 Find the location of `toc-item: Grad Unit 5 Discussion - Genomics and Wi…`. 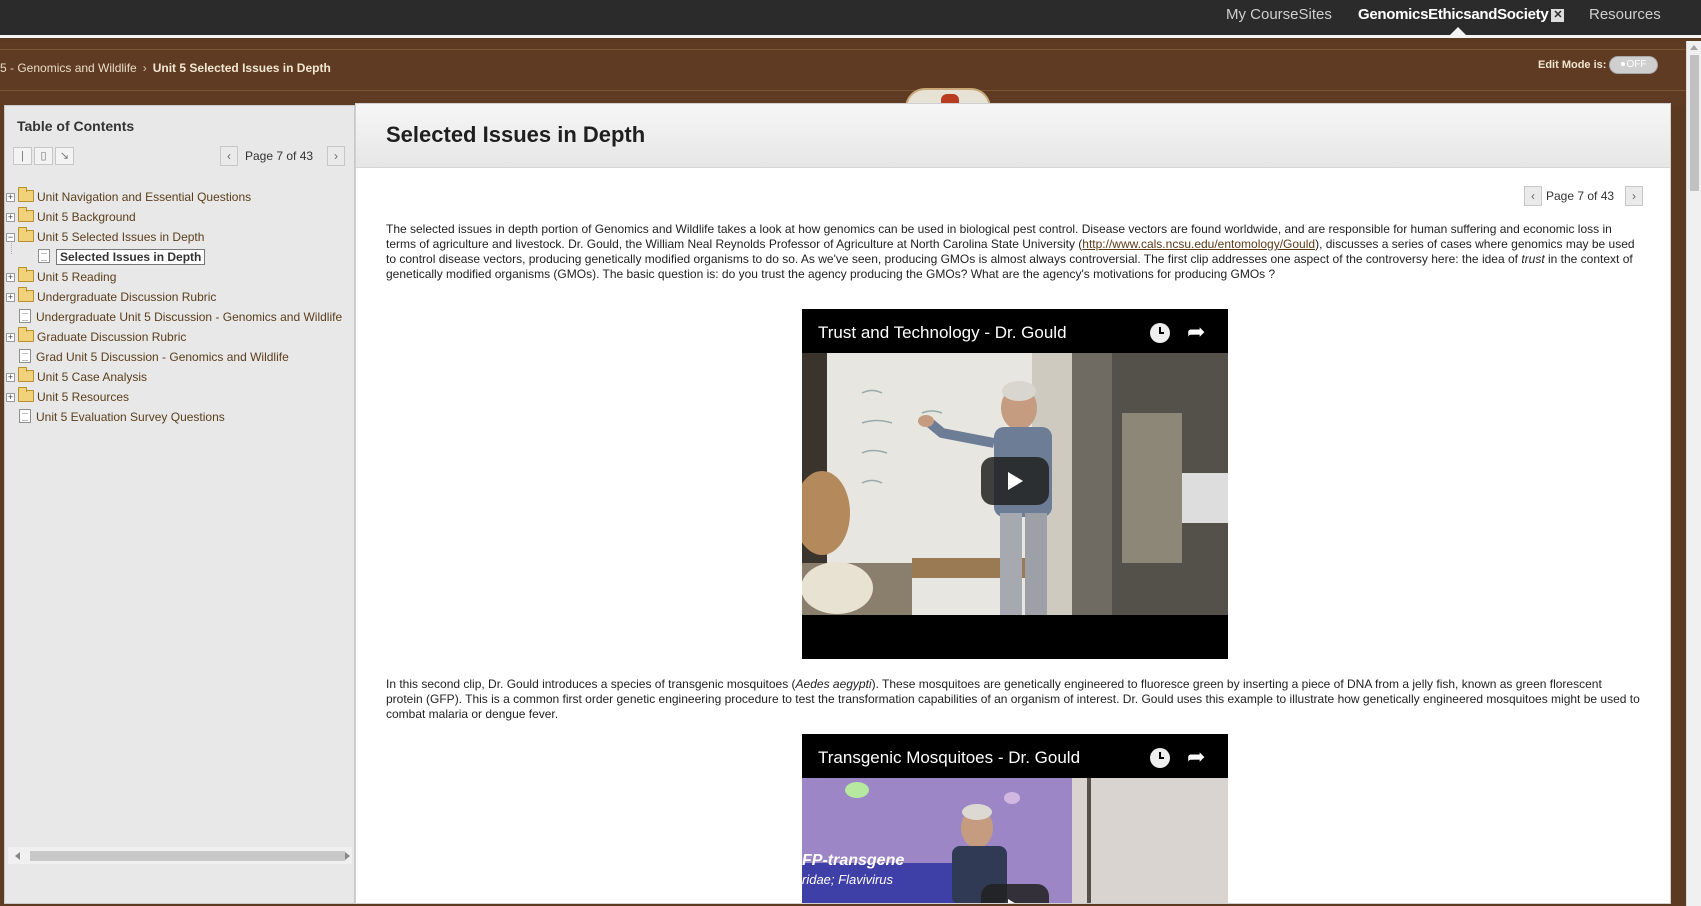

toc-item: Grad Unit 5 Discussion - Genomics and Wi… is located at coordinates (180, 357).